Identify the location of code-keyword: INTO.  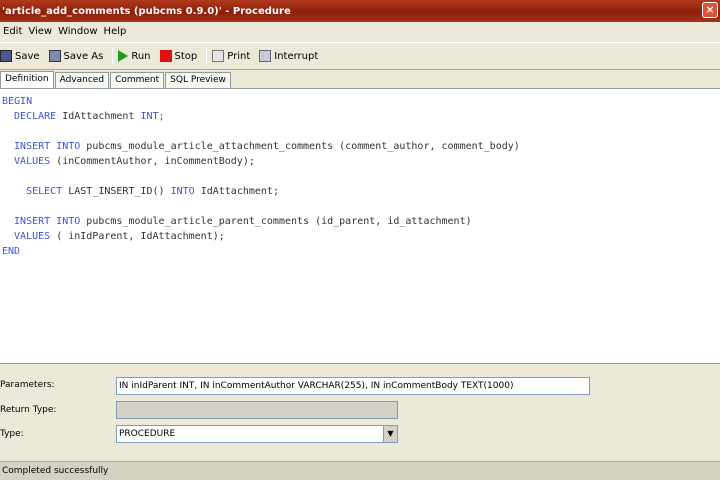
(185, 191).